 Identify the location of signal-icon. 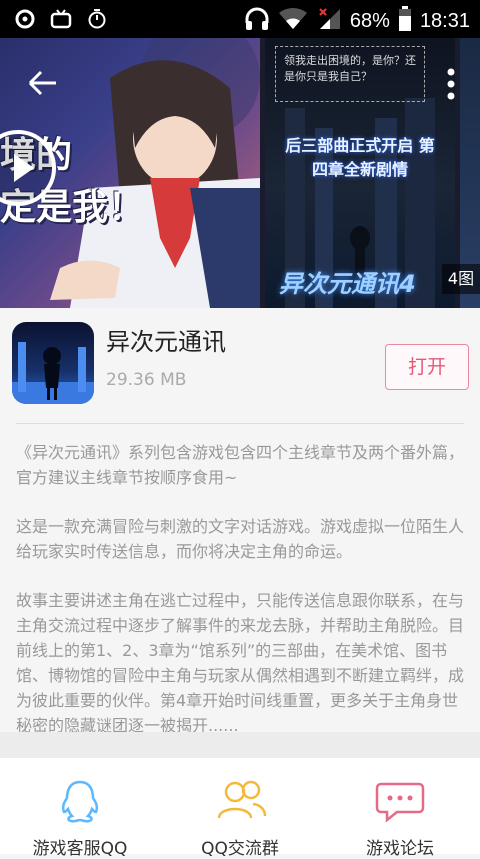
(329, 21).